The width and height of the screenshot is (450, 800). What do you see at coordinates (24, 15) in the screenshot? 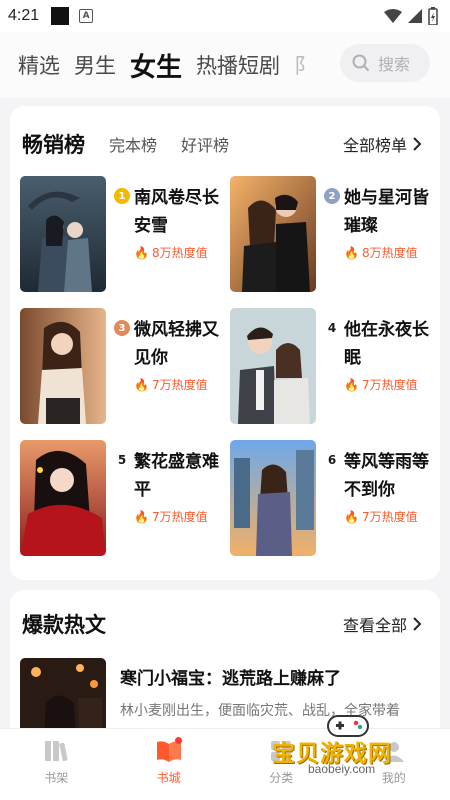
I see `status-time: 4:21` at bounding box center [24, 15].